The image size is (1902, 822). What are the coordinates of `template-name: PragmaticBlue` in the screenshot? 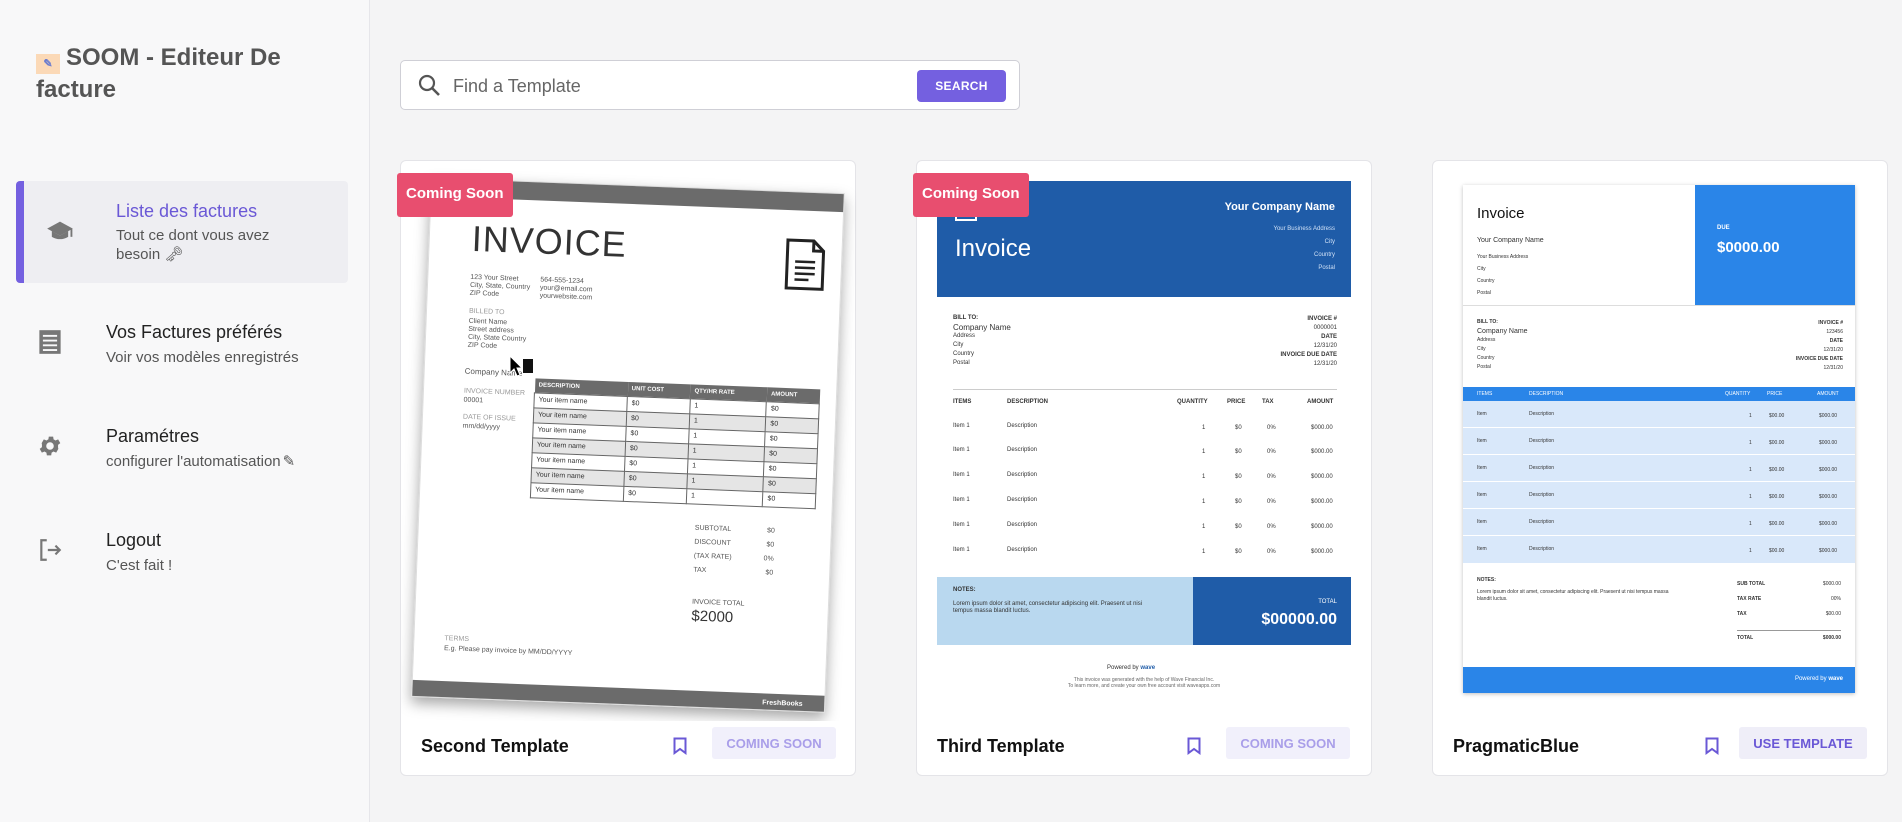 It's located at (1516, 746).